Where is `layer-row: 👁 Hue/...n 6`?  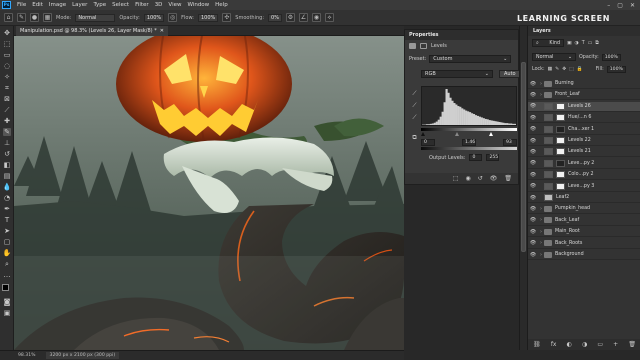
layer-row: 👁 Hue/...n 6 is located at coordinates (584, 118).